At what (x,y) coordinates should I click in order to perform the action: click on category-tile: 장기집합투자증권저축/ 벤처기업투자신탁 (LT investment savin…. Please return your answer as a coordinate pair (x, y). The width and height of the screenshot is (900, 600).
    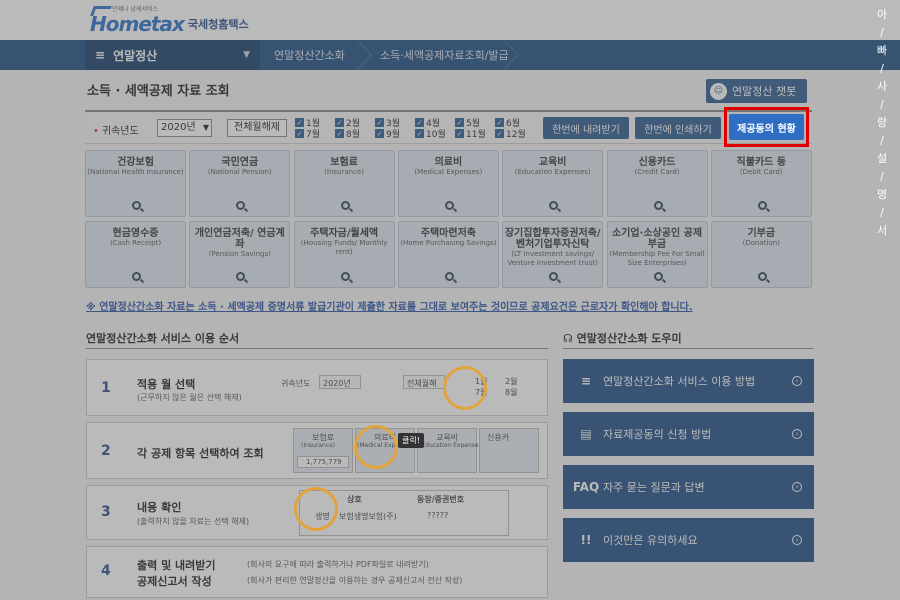
    Looking at the image, I should click on (553, 254).